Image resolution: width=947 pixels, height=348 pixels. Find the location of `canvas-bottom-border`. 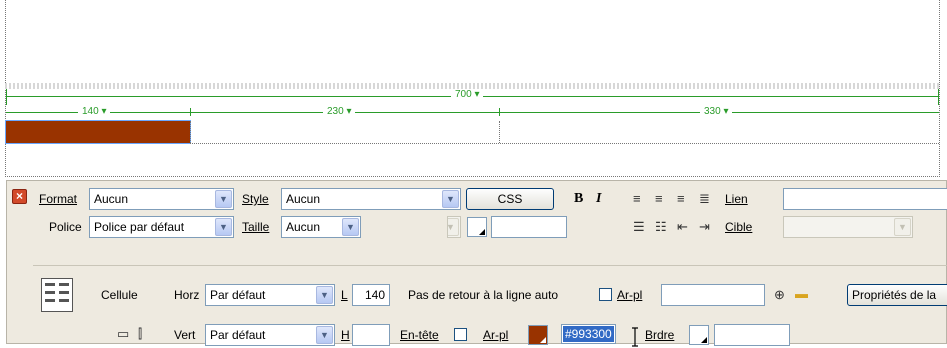

canvas-bottom-border is located at coordinates (472, 176).